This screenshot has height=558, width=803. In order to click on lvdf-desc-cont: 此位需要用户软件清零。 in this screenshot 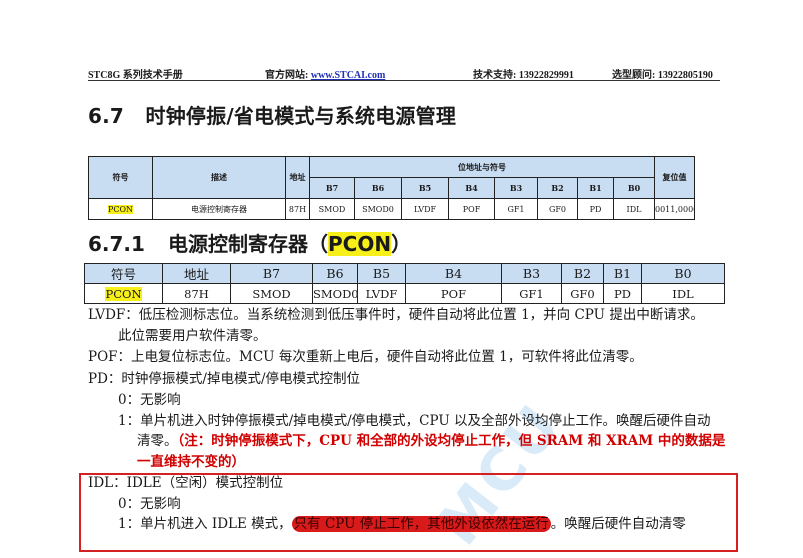, I will do `click(192, 336)`.